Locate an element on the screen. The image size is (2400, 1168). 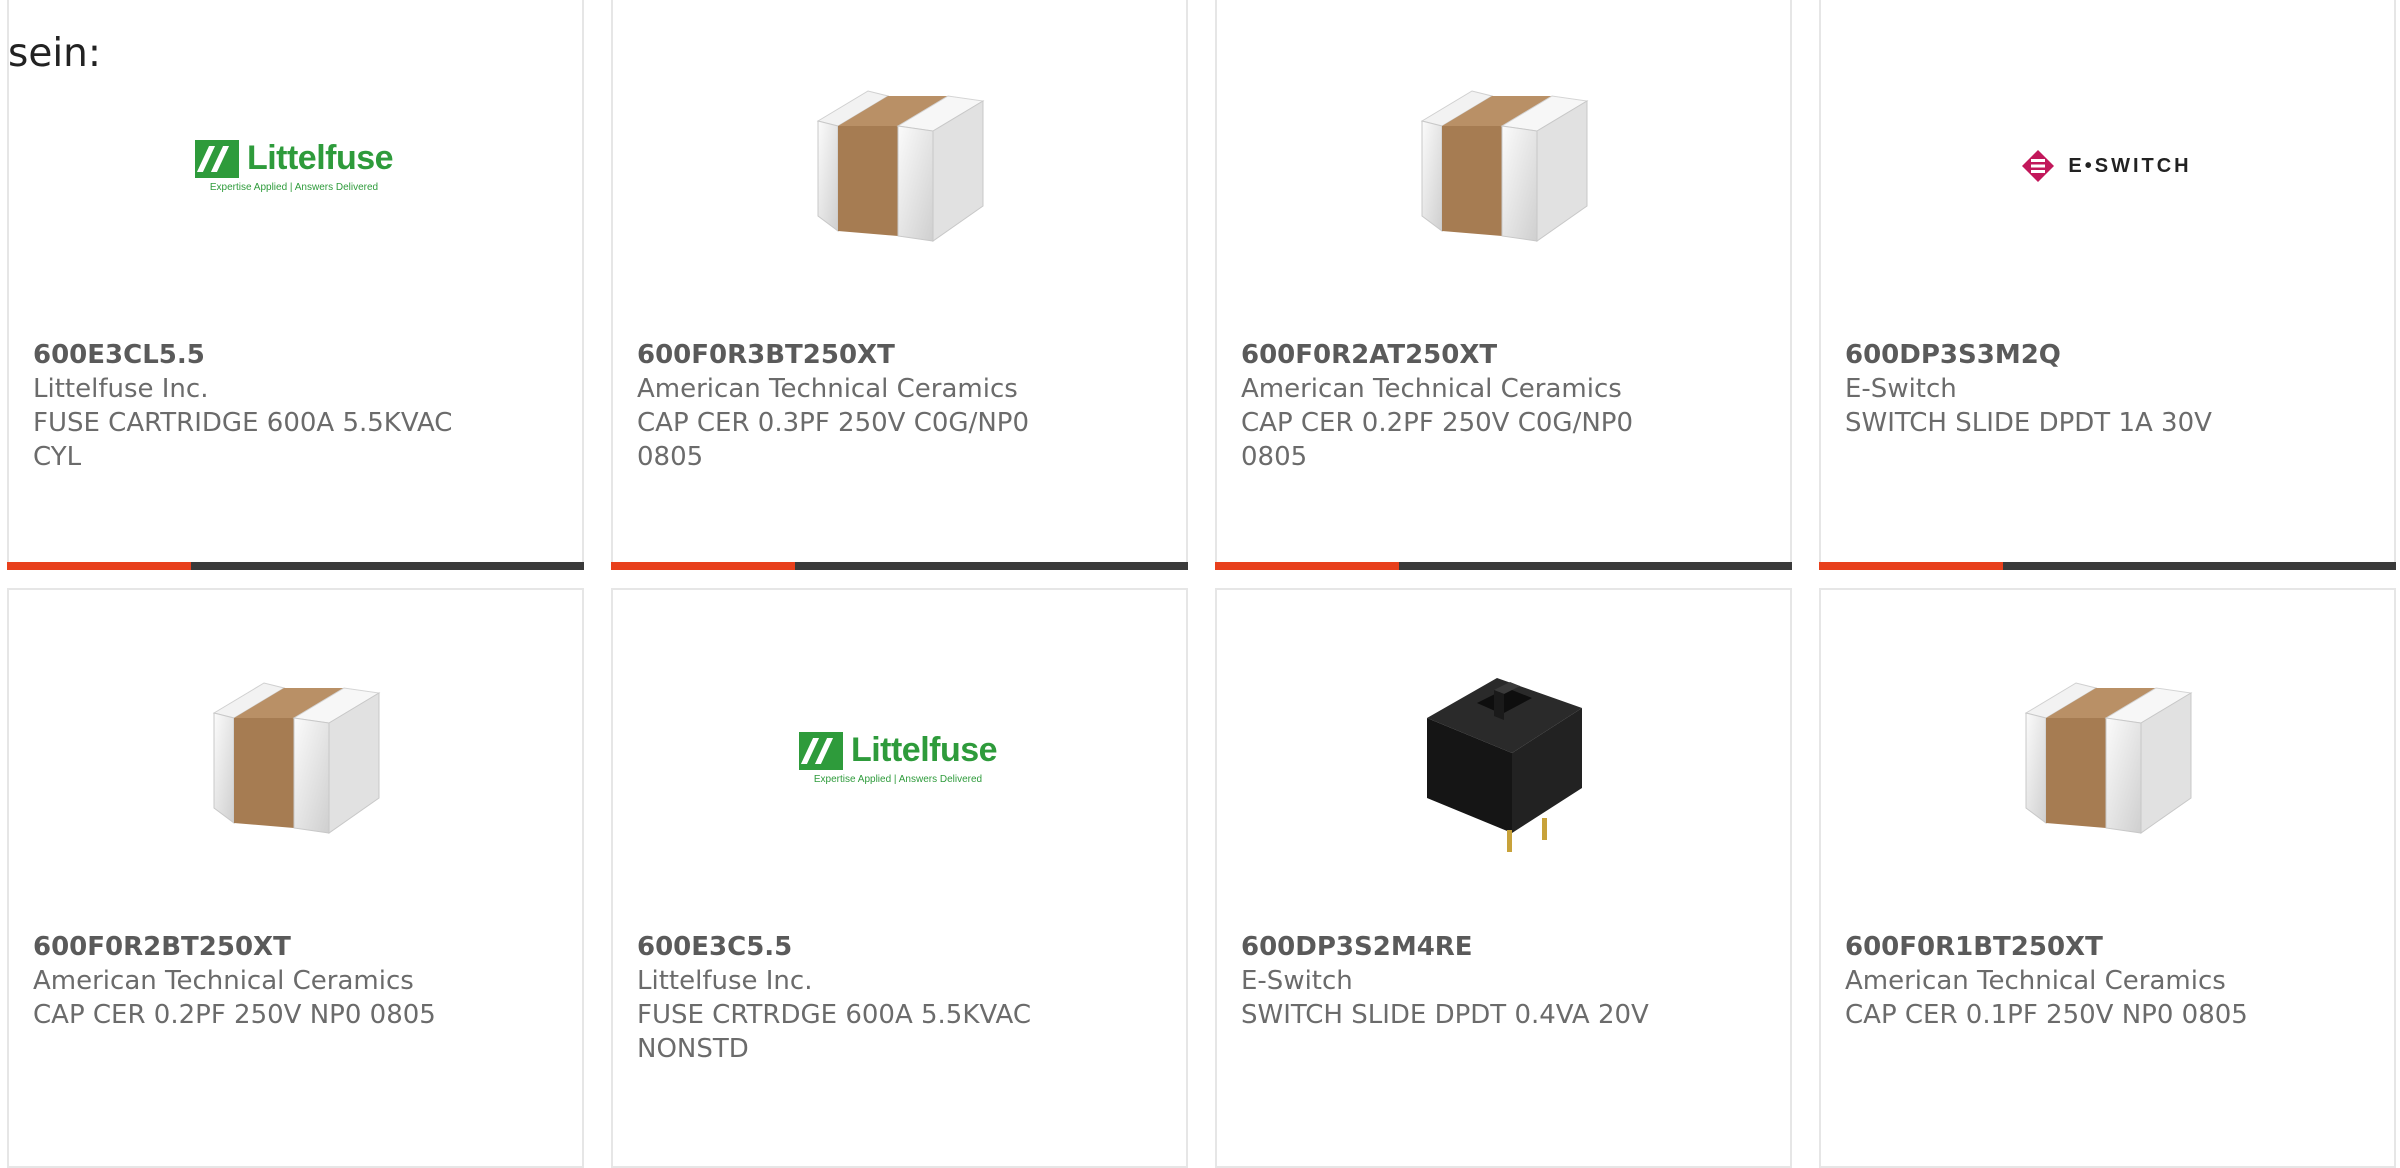
description: FUSE CRTRDGE 600A 5.5KVAC NONSTD is located at coordinates (834, 1032).